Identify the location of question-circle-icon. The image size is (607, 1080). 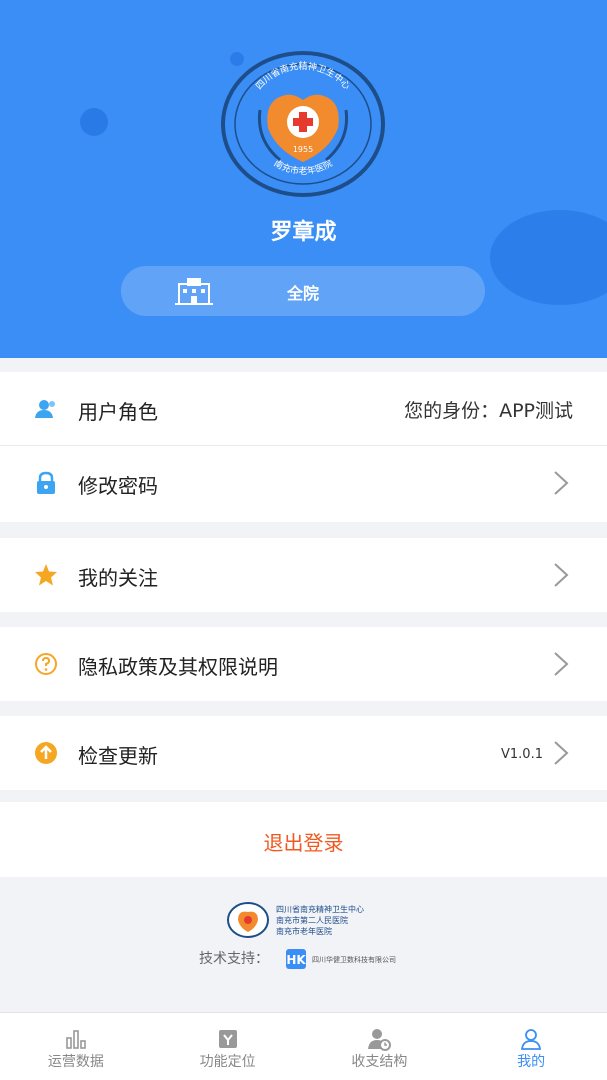
(46, 664).